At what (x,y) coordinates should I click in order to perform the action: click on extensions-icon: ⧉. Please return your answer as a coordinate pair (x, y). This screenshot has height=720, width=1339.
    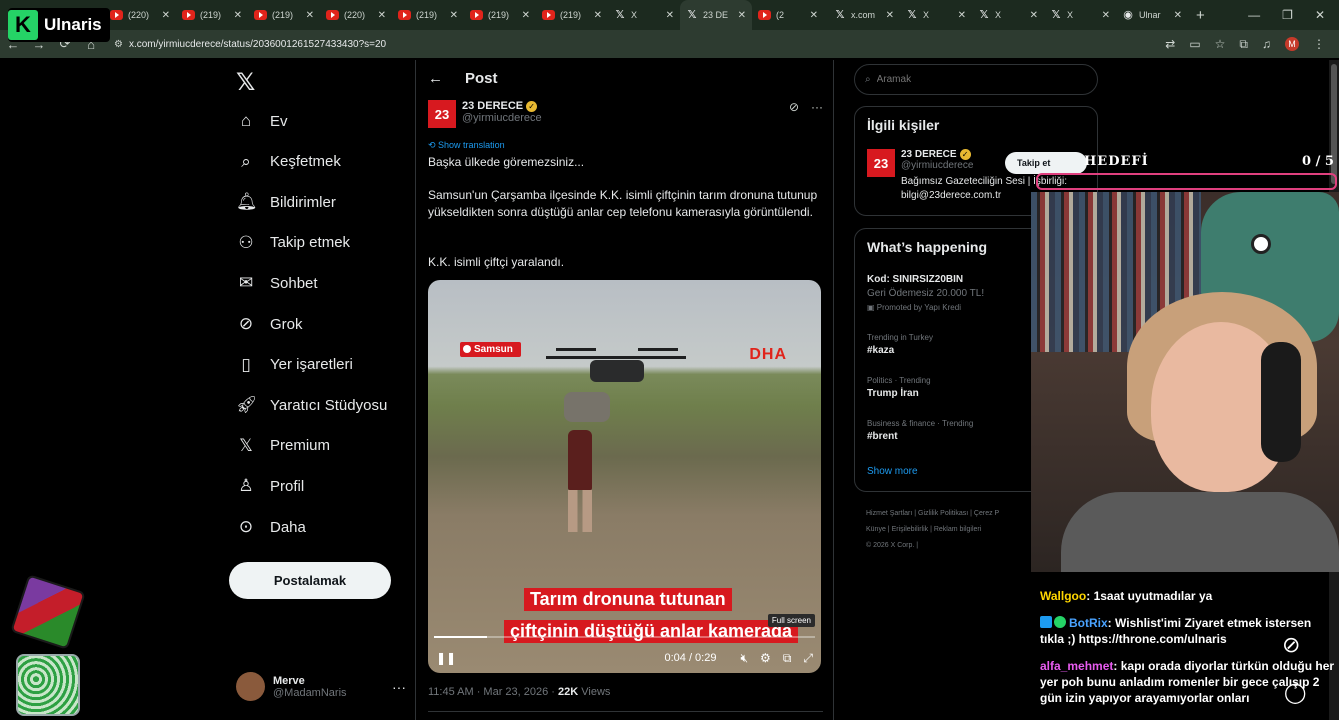
    Looking at the image, I should click on (1243, 44).